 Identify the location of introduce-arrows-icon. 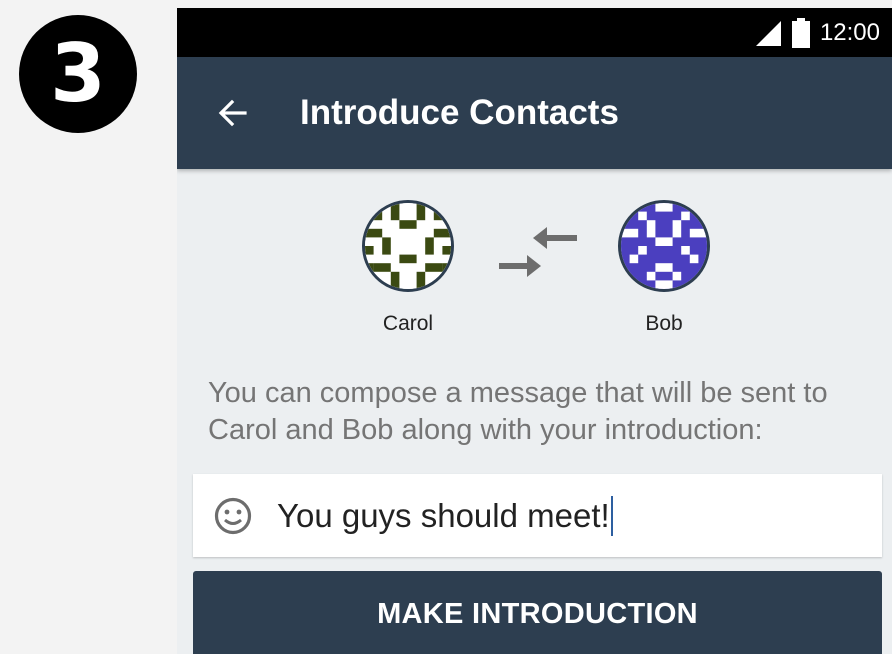
(538, 254).